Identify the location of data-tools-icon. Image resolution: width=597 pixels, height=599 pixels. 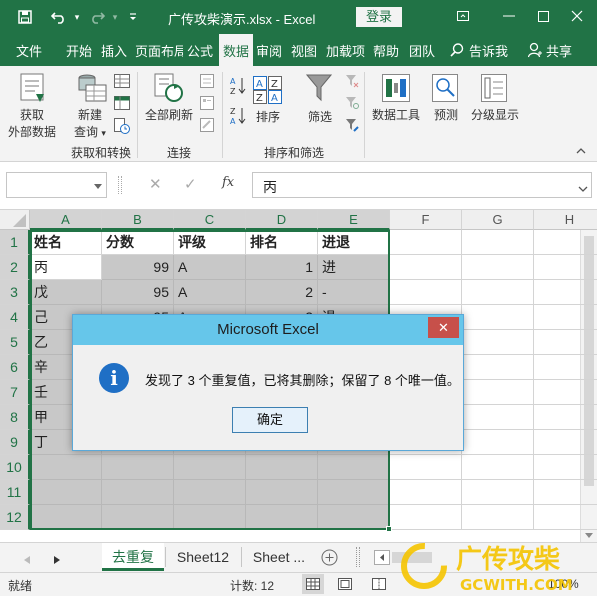
(396, 89).